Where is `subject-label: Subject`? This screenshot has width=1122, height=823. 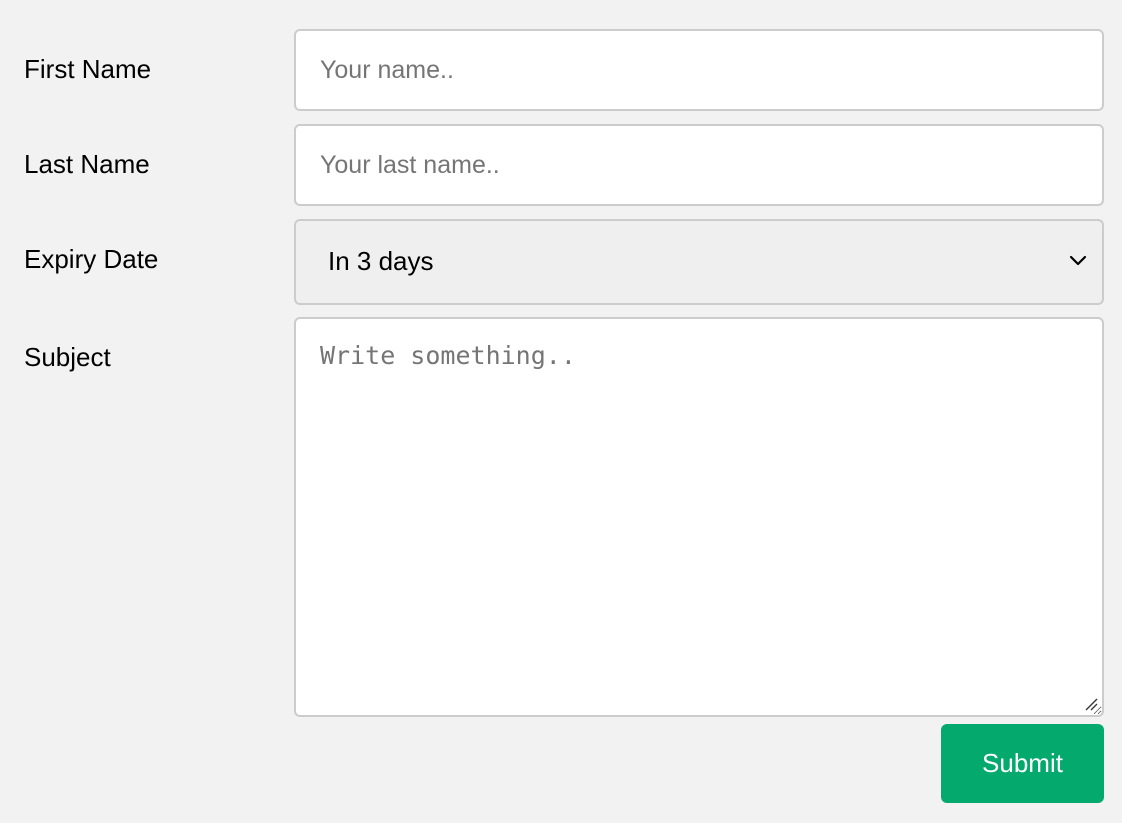
subject-label: Subject is located at coordinates (67, 357).